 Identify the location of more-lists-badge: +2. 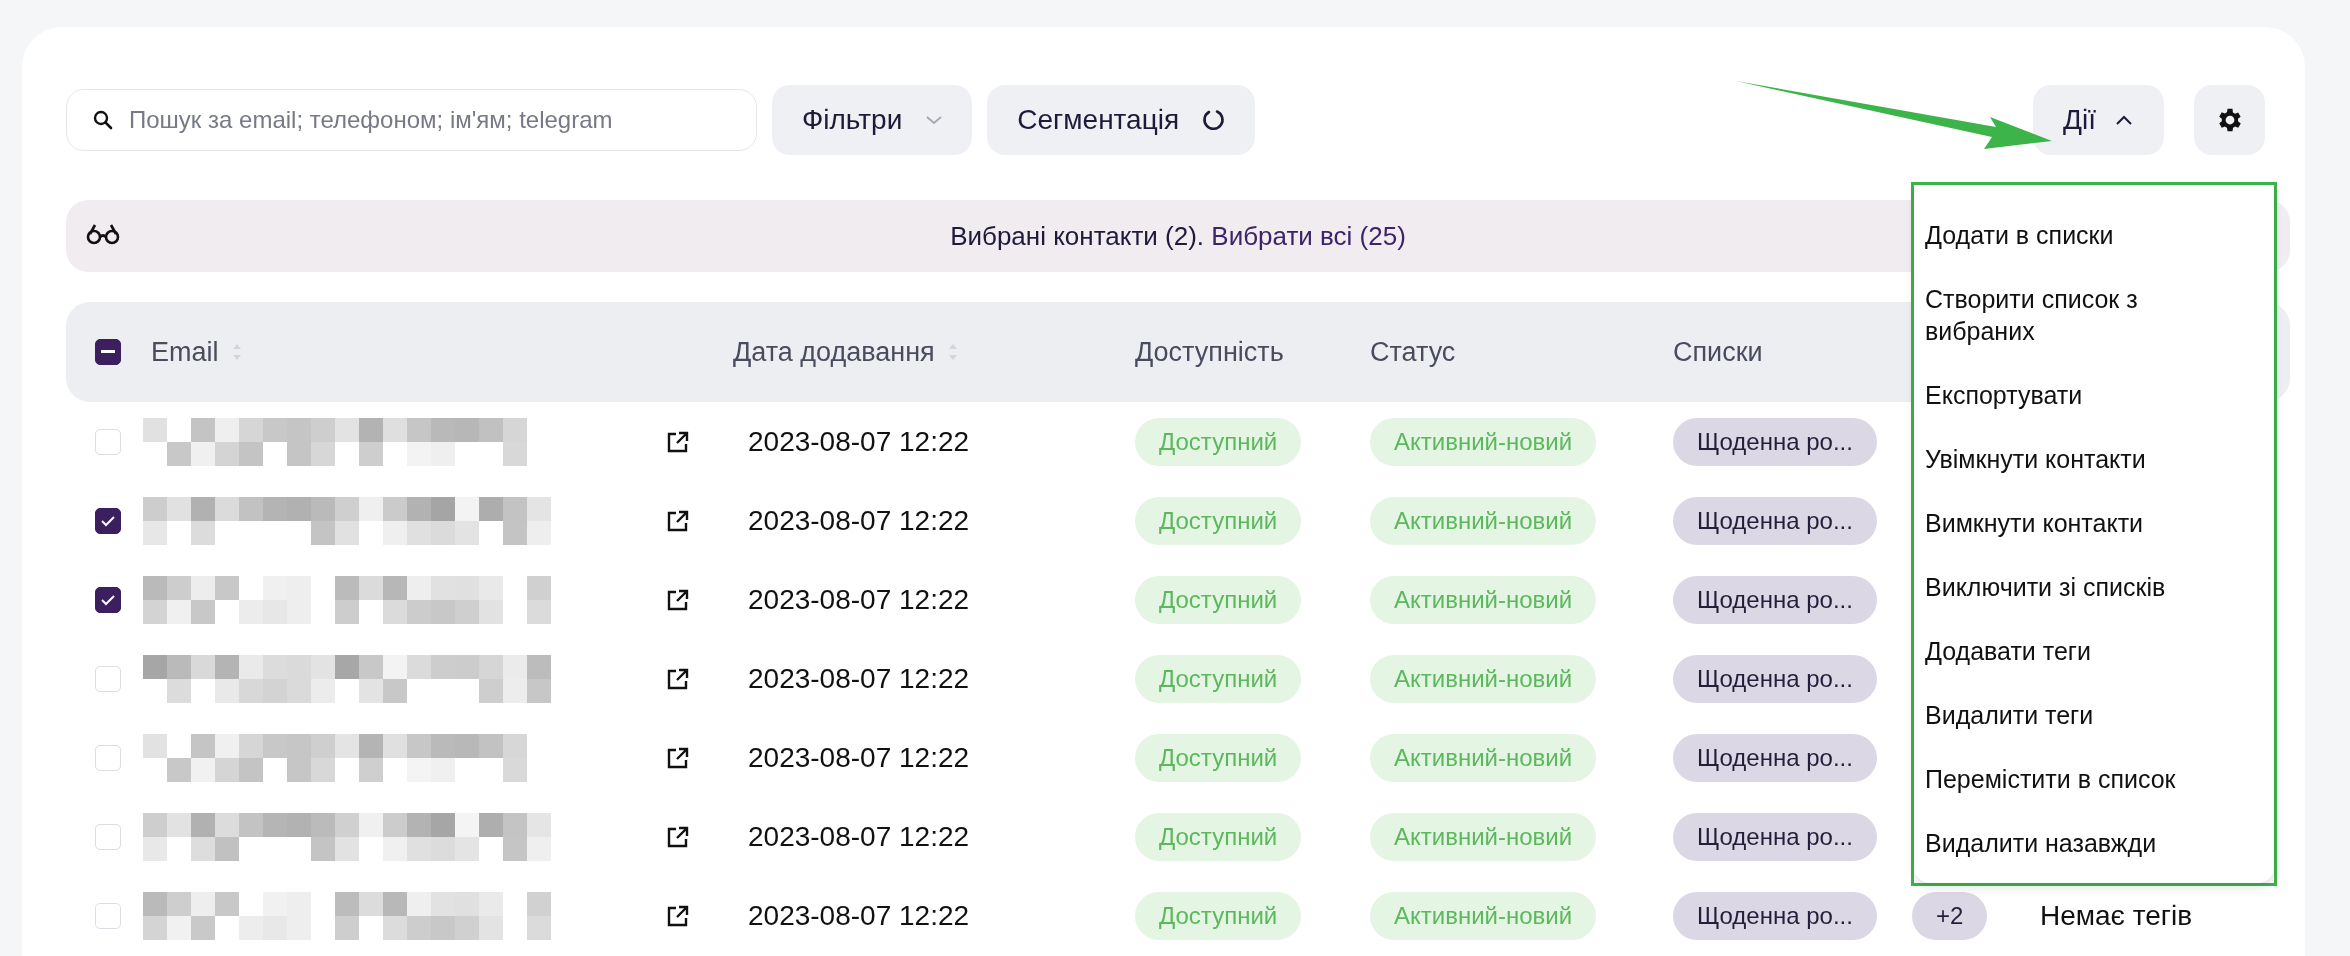
(1950, 915).